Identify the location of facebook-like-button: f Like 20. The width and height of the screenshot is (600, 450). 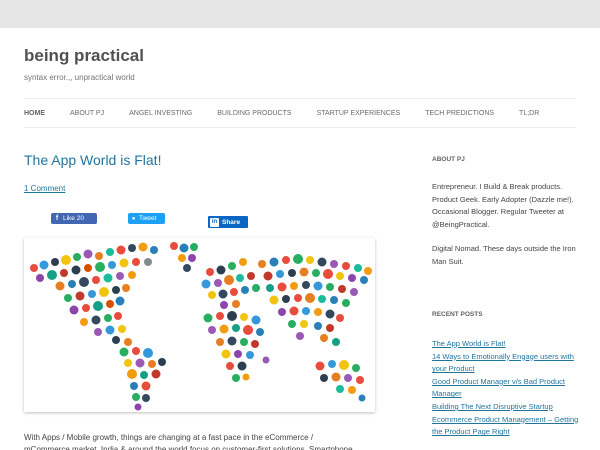
(74, 218).